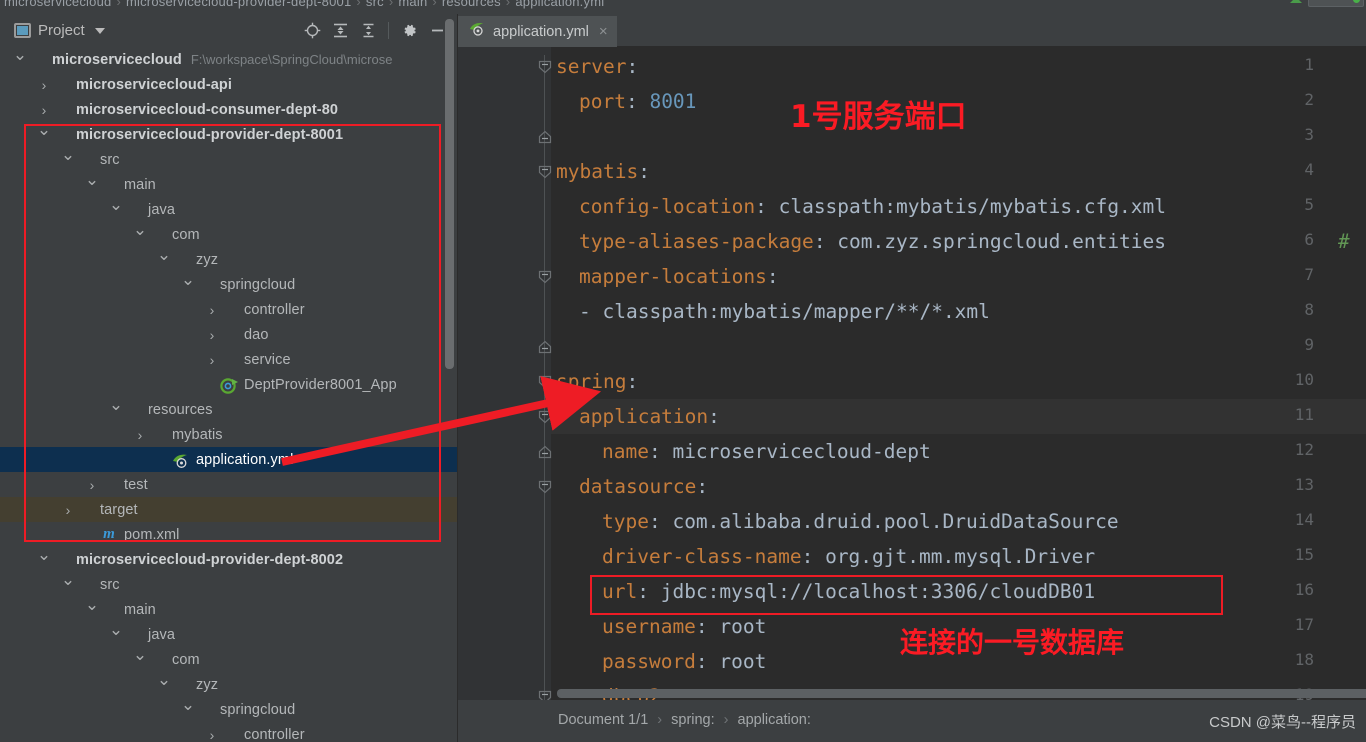 The height and width of the screenshot is (742, 1366). Describe the element at coordinates (228, 84) in the screenshot. I see `tree-row-microservicecloud-api: › microservicecloud-api` at that location.